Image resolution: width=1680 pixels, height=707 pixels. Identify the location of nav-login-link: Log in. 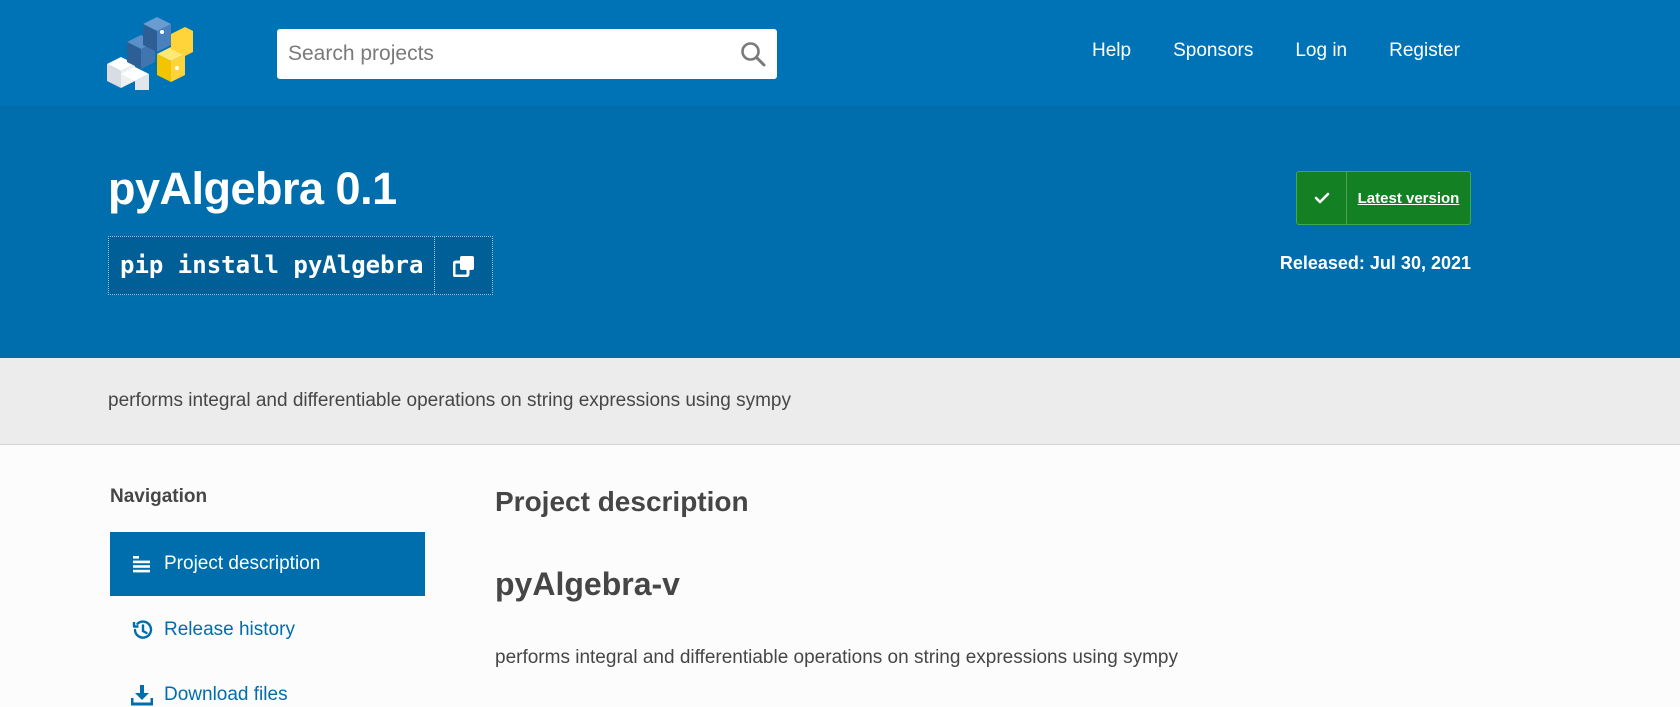
(1321, 51).